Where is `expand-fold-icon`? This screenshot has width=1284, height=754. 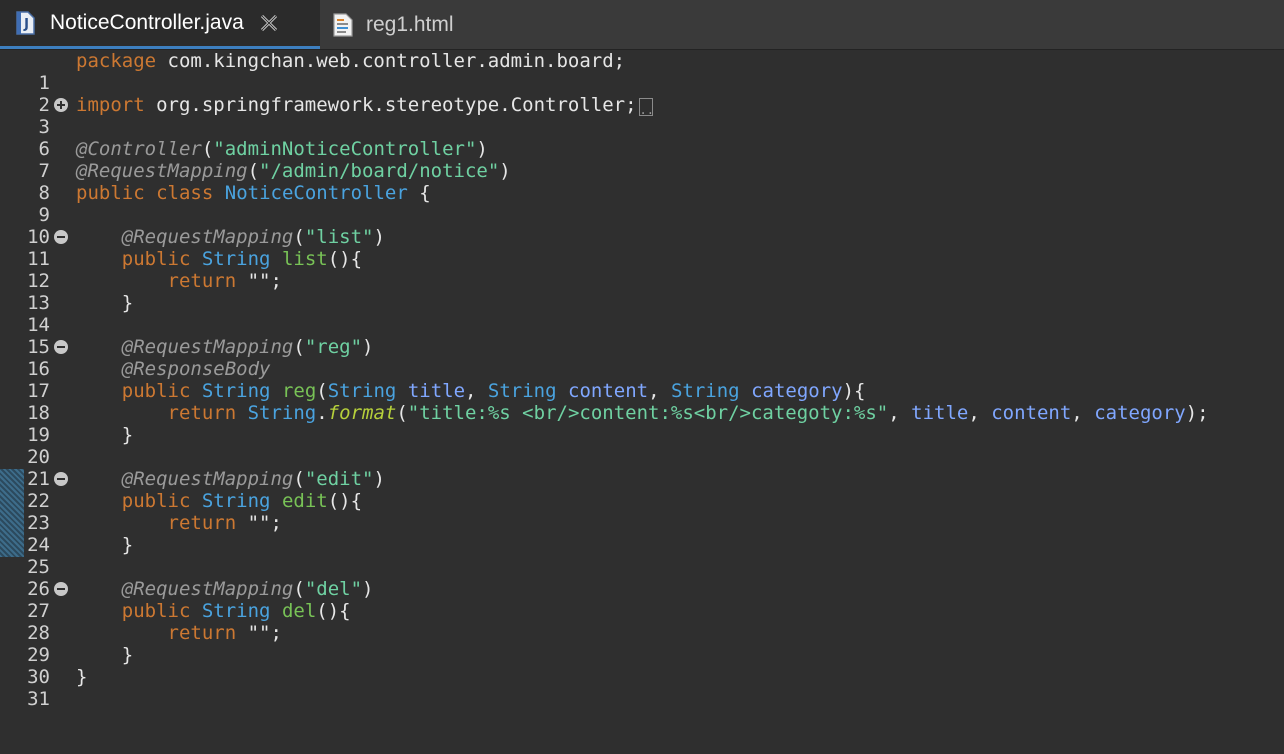 expand-fold-icon is located at coordinates (61, 105).